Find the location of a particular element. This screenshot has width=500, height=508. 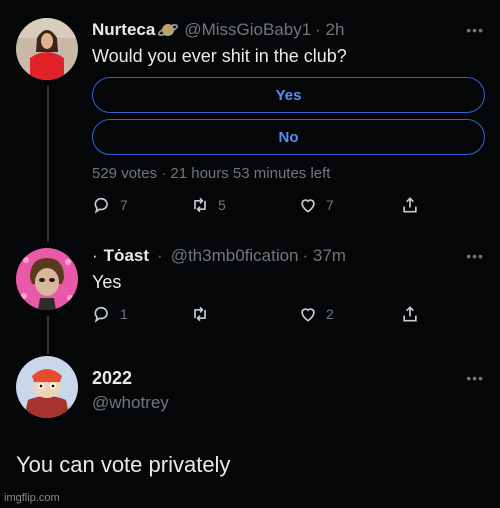

user-handle: @MissGioBaby1 is located at coordinates (247, 30).